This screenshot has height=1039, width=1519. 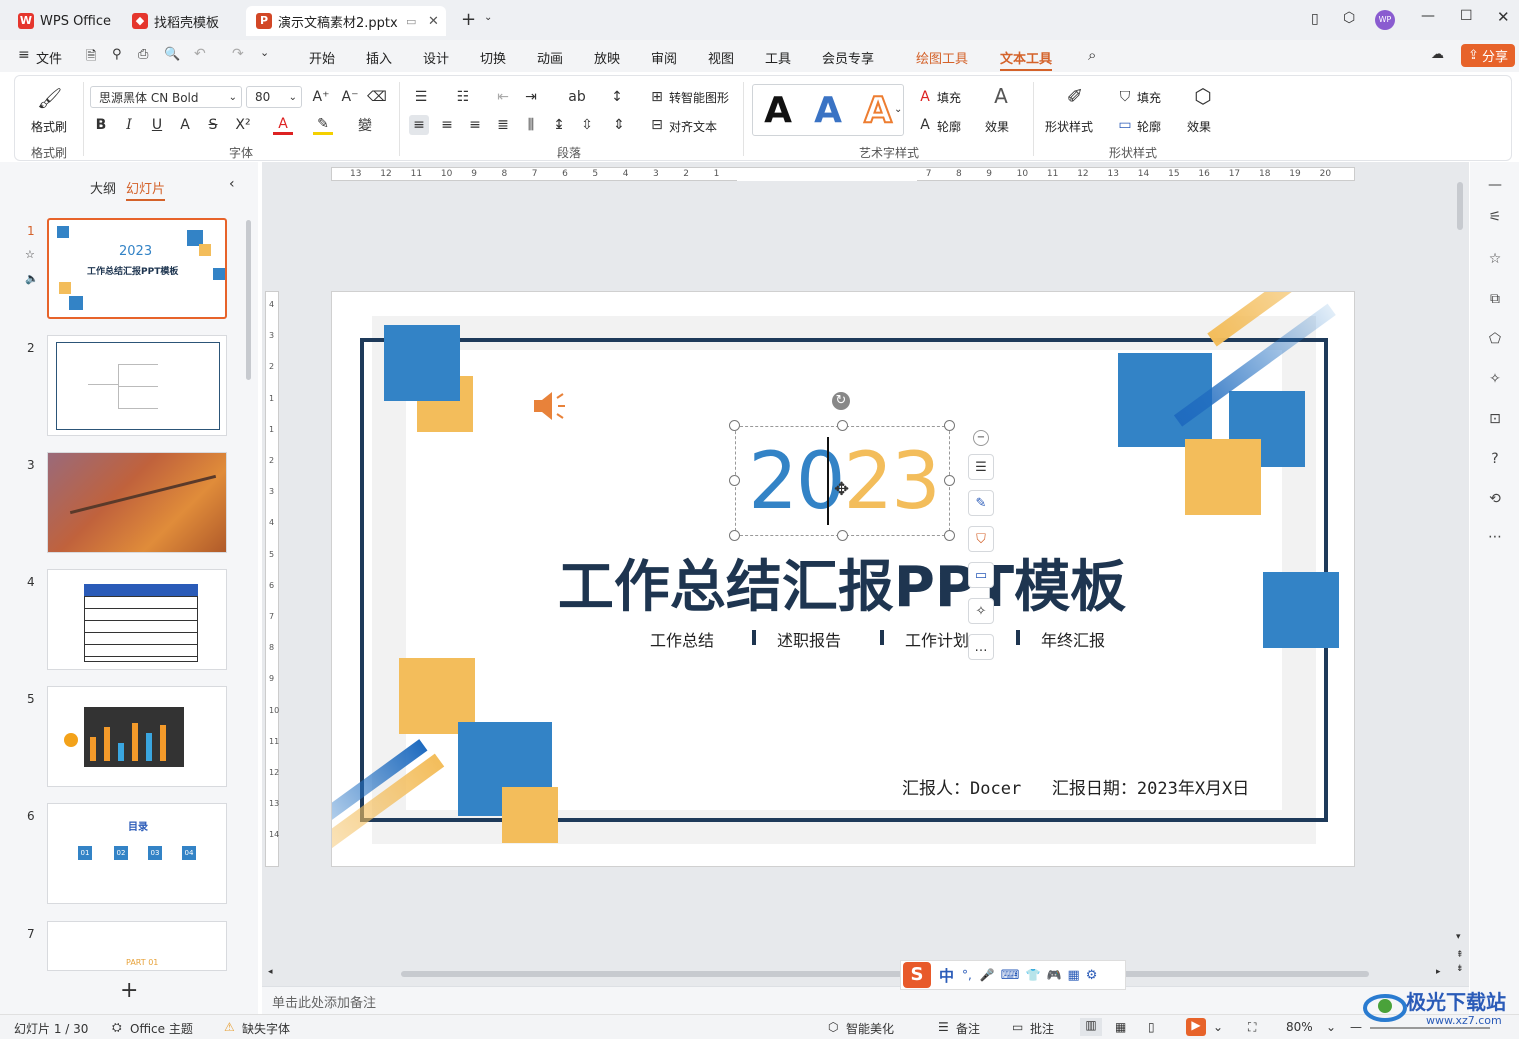 What do you see at coordinates (157, 125) in the screenshot?
I see `underline-icon: U` at bounding box center [157, 125].